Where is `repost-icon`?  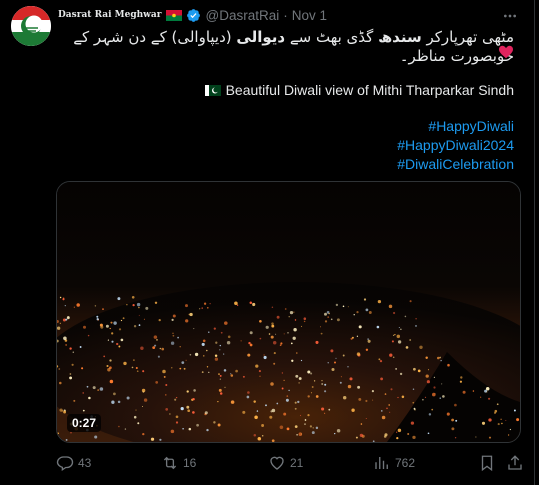
repost-icon is located at coordinates (170, 463).